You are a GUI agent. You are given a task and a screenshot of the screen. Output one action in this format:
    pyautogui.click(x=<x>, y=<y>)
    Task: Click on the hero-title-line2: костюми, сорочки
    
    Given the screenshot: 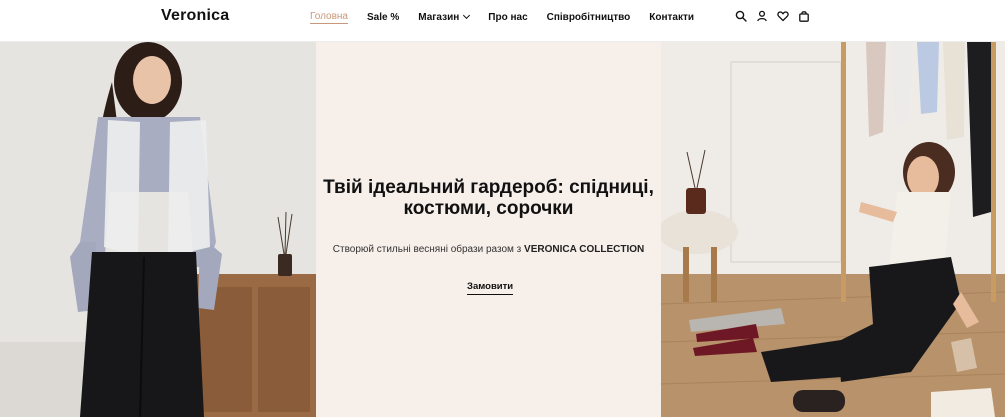 What is the action you would take?
    pyautogui.click(x=488, y=208)
    